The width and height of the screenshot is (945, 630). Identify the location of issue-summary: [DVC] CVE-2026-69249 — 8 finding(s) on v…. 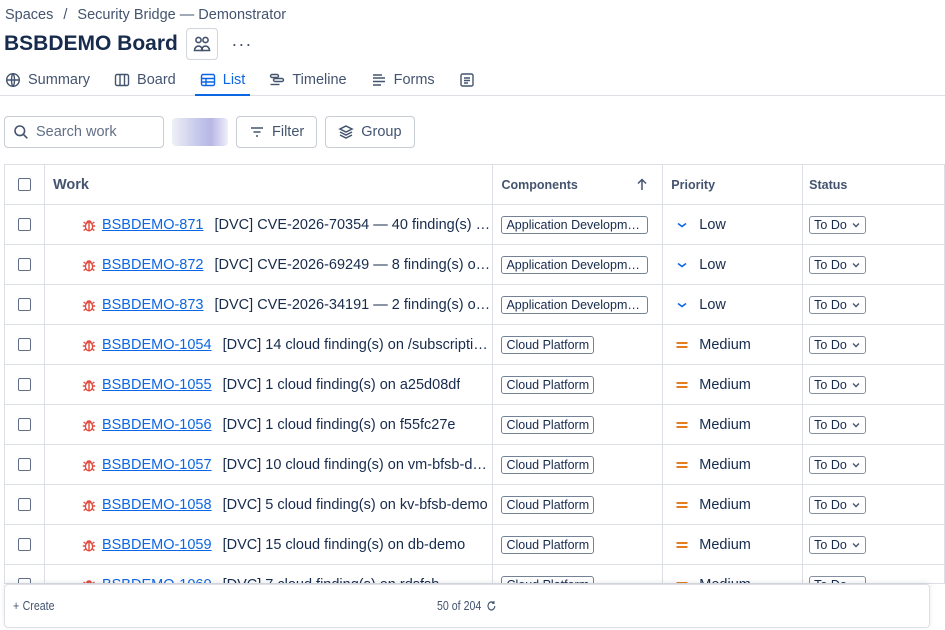
(354, 265).